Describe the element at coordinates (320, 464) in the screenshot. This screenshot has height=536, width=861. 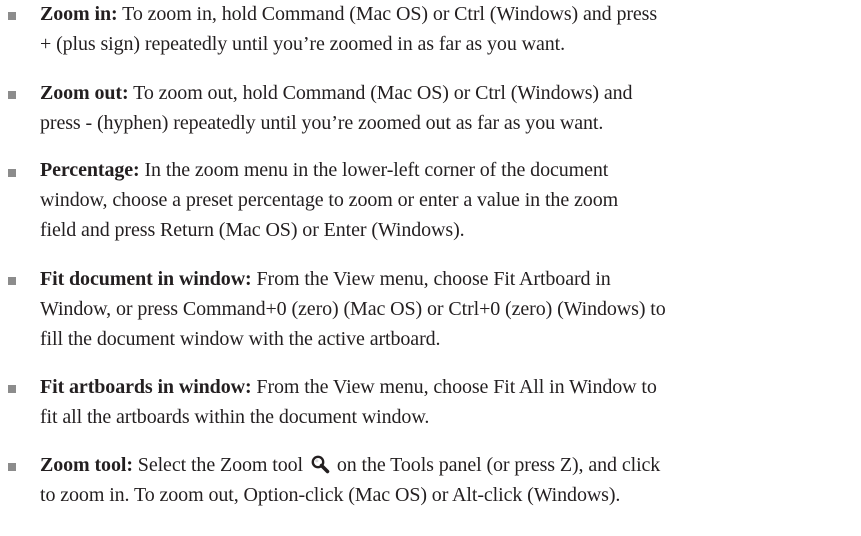
I see `zoom-tool-icon` at that location.